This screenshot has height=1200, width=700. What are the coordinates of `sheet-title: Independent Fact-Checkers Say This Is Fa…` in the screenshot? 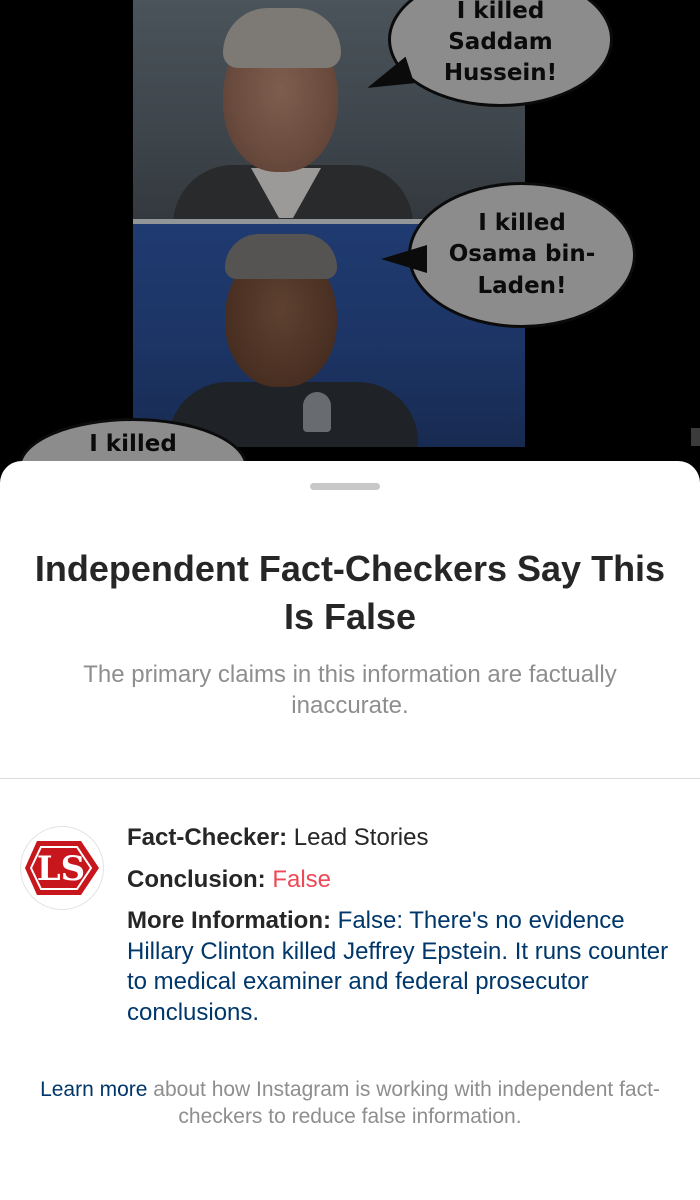 It's located at (350, 592).